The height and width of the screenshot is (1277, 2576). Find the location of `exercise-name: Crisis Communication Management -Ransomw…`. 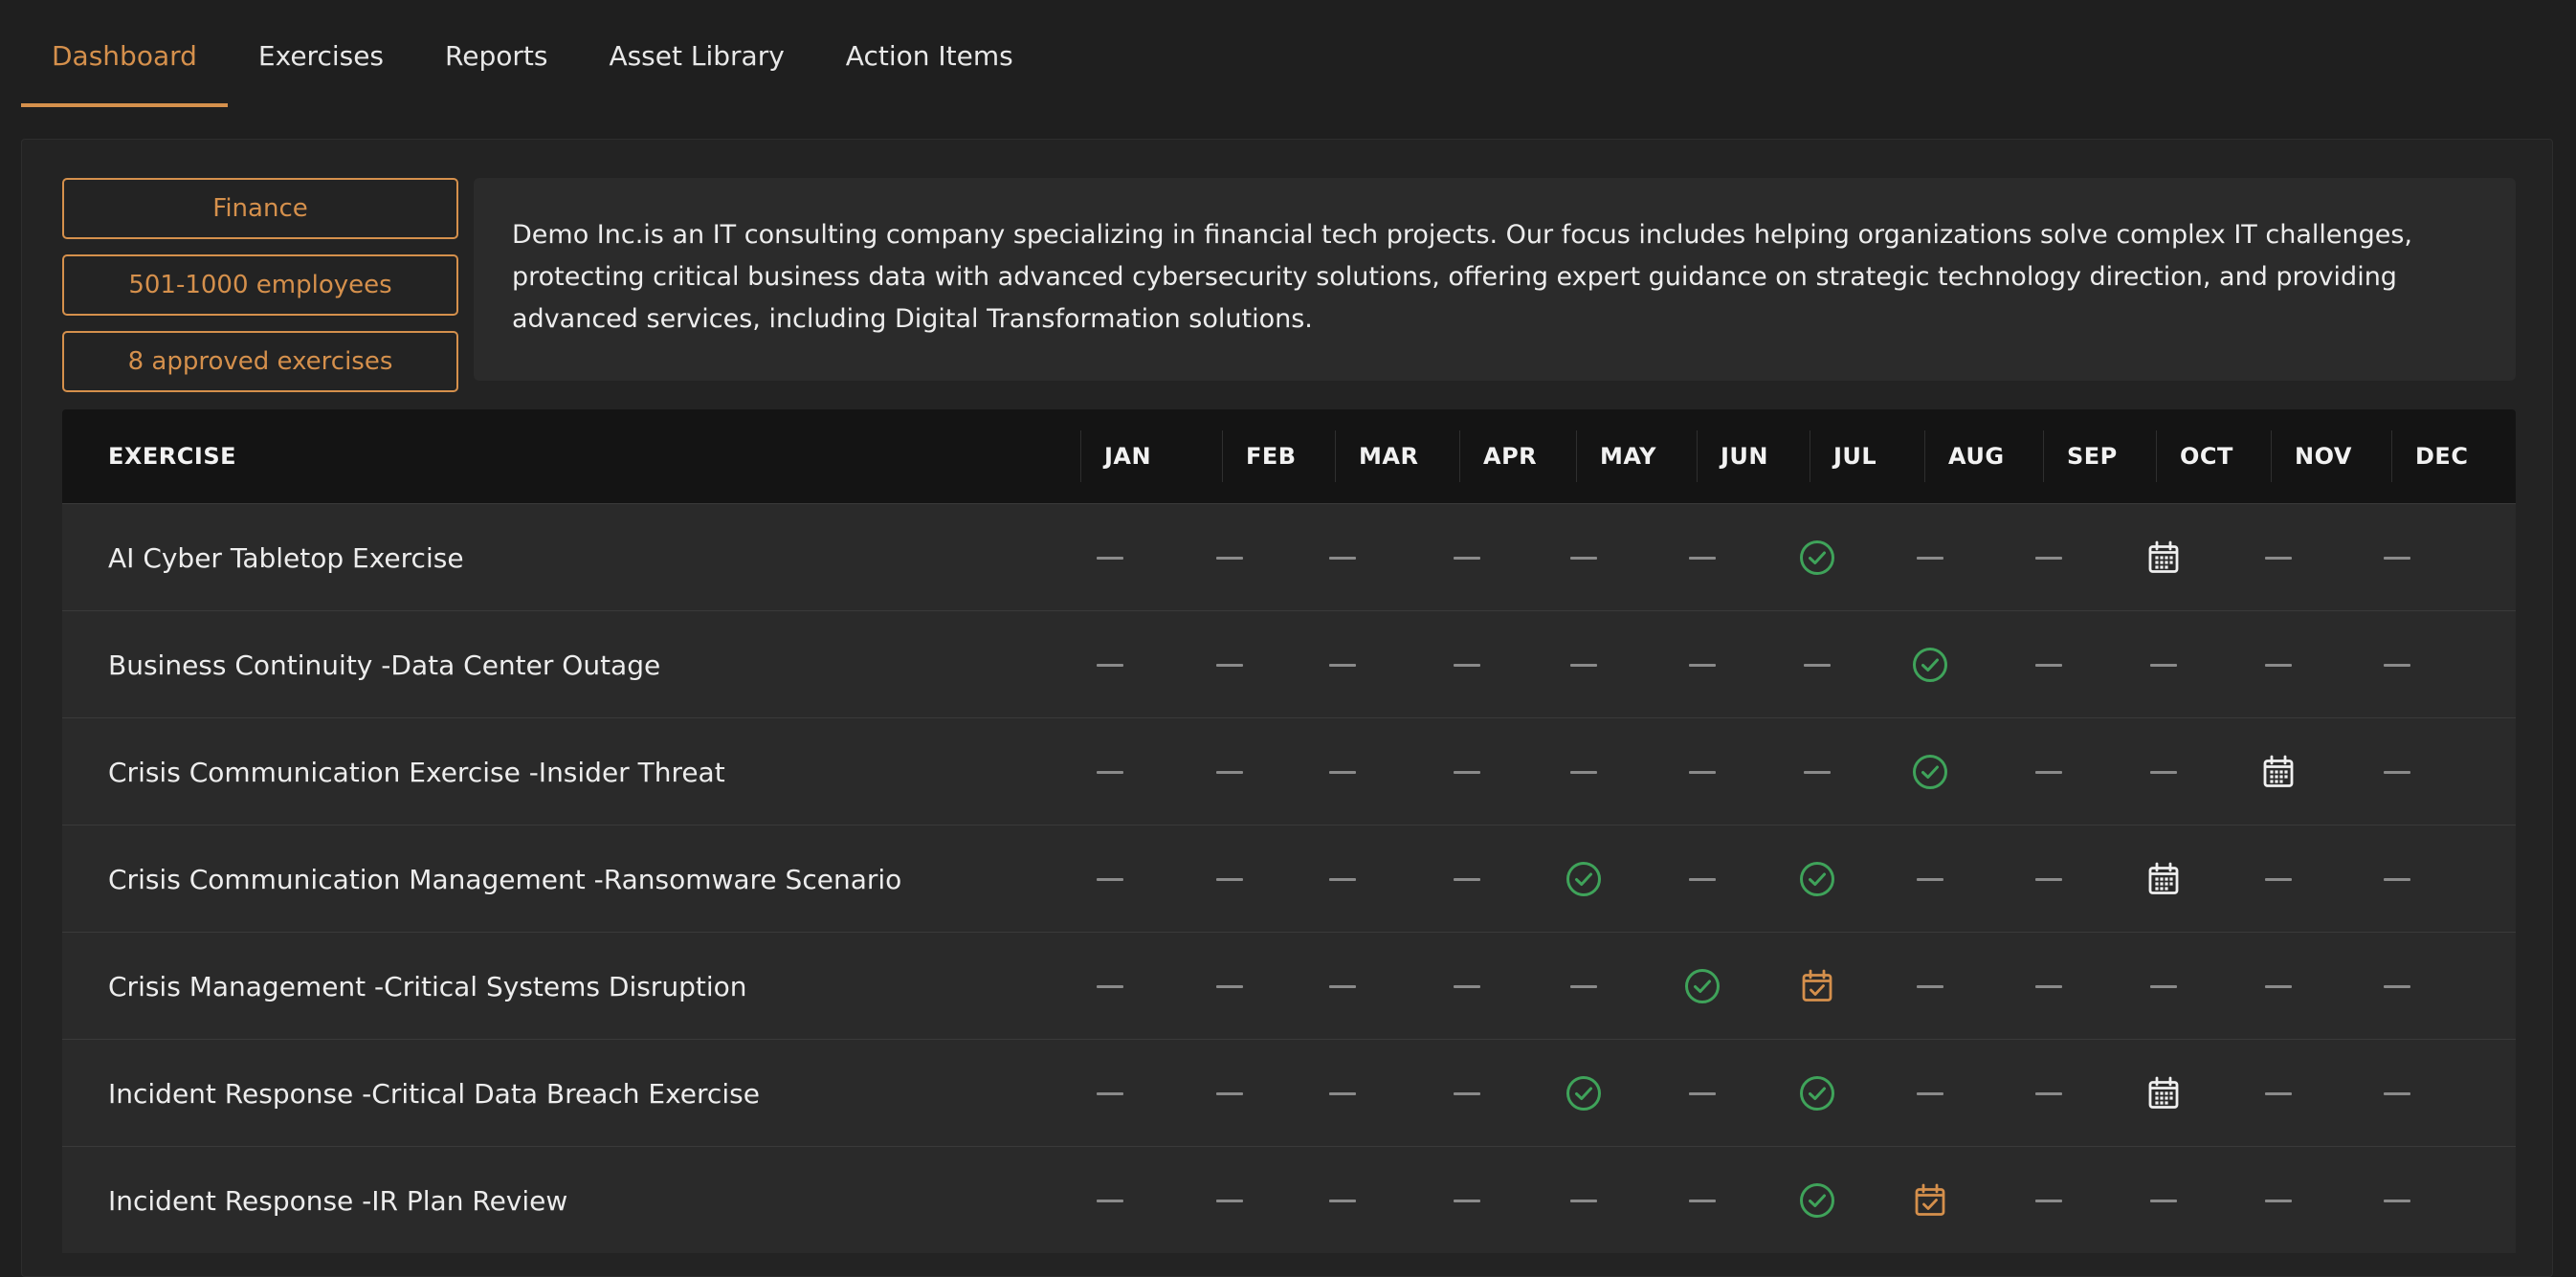

exercise-name: Crisis Communication Management -Ransomw… is located at coordinates (504, 880).